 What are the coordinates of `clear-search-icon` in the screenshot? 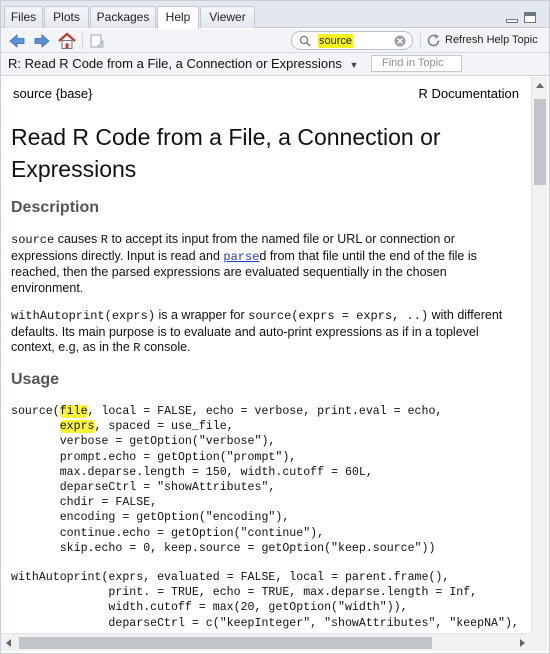 It's located at (400, 41).